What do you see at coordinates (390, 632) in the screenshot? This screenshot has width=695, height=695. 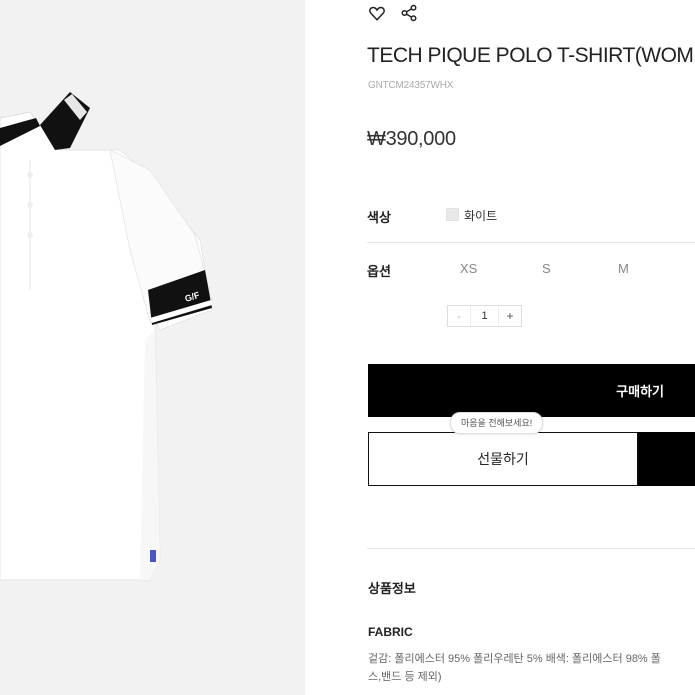 I see `fabric-title: FABRIC` at bounding box center [390, 632].